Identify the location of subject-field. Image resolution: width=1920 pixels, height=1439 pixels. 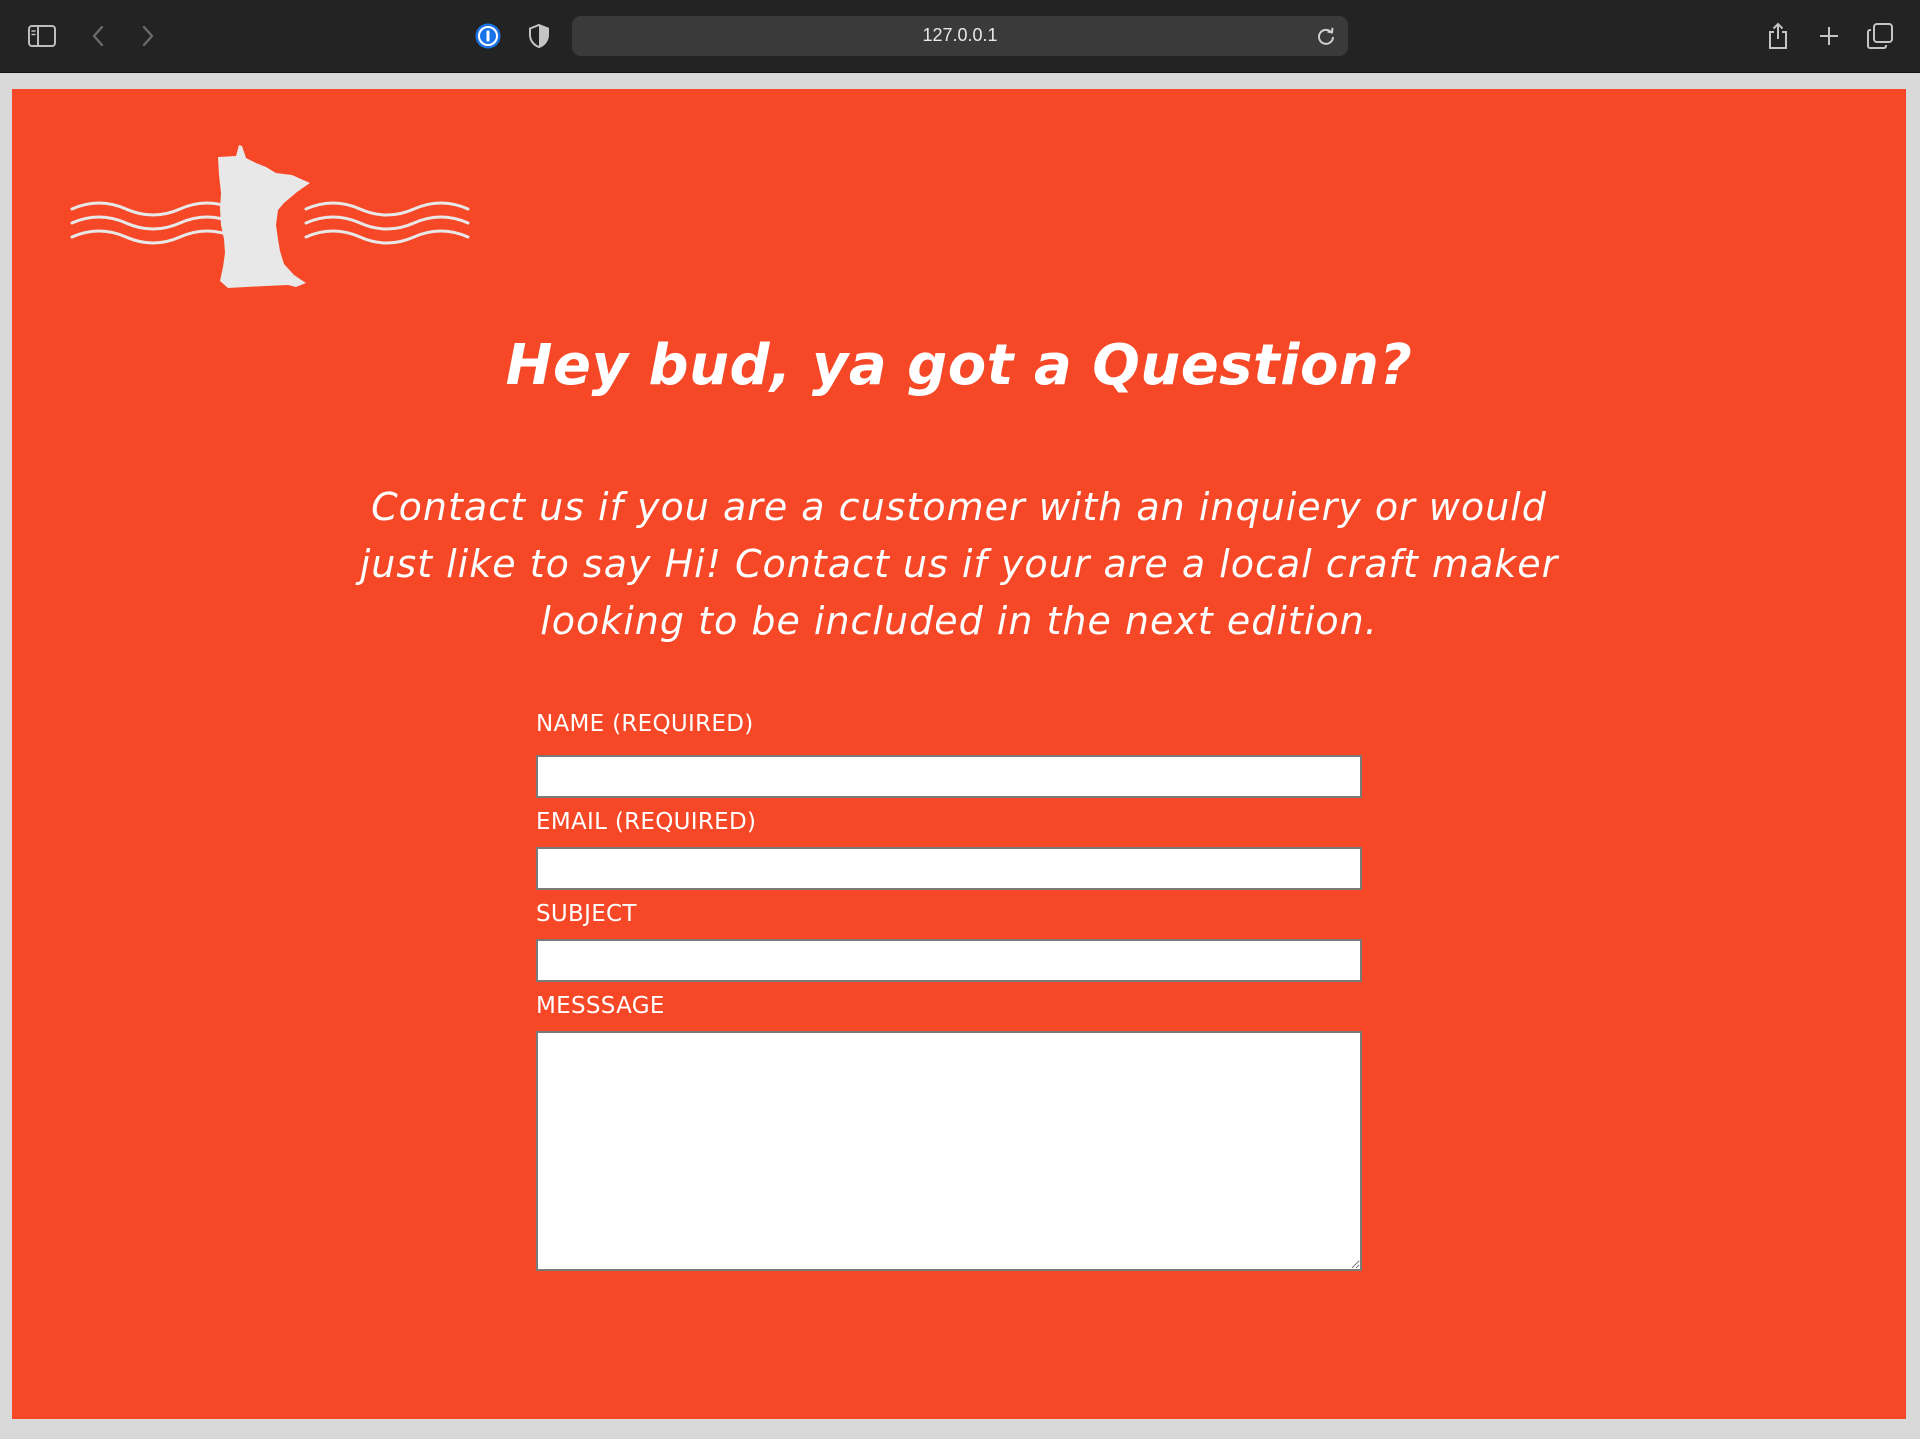
(949, 960).